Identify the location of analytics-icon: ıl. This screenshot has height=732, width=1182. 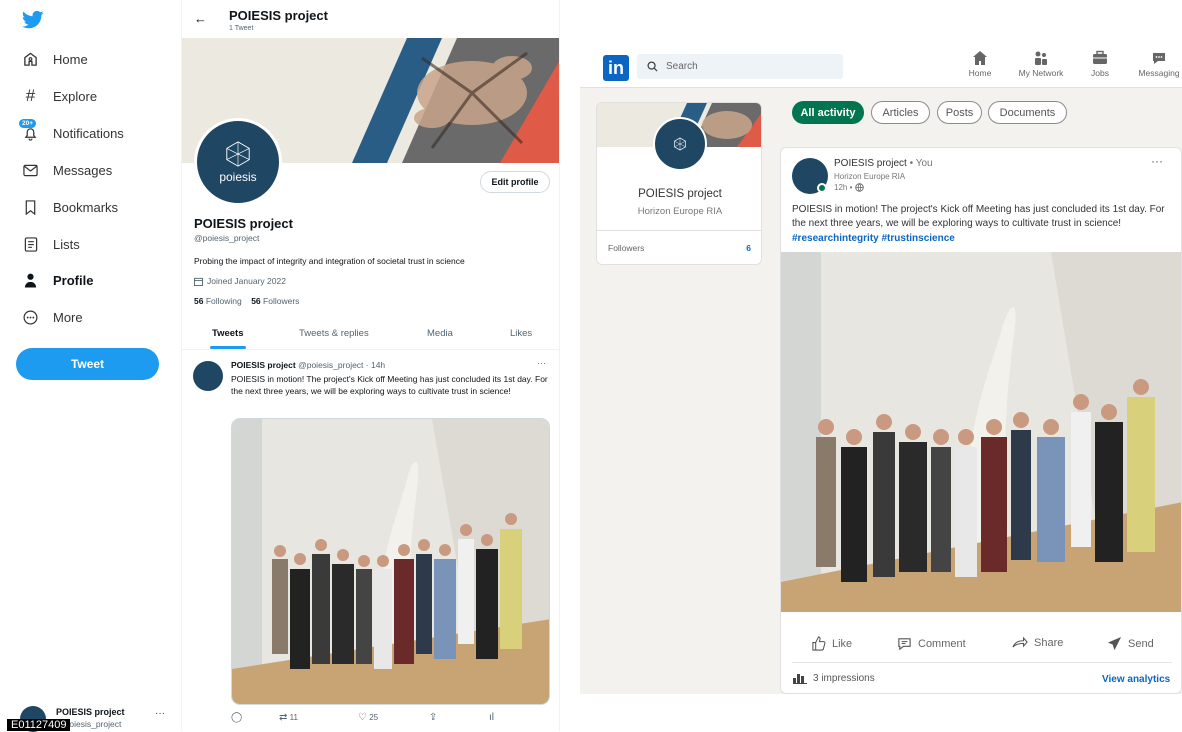
(491, 717).